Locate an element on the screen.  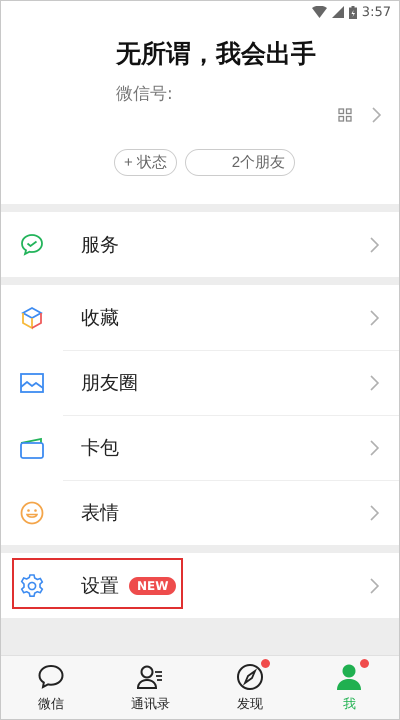
menu-label: 表情 is located at coordinates (100, 513).